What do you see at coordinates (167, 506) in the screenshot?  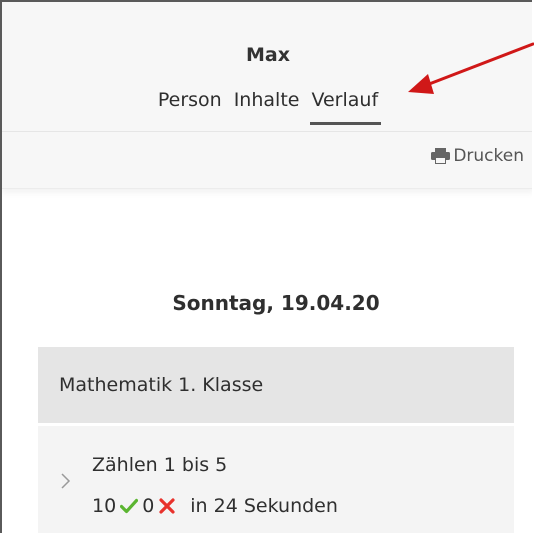 I see `cross-icon` at bounding box center [167, 506].